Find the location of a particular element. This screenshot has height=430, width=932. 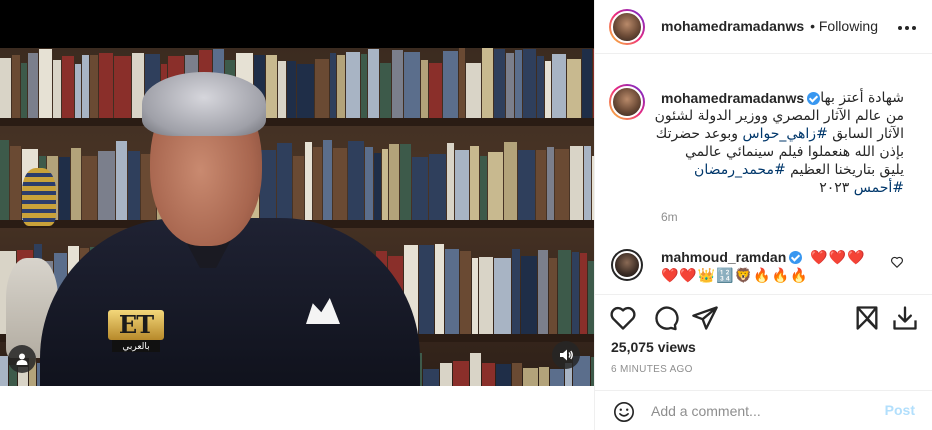

commenter-username: mahmoud_ramdan is located at coordinates (723, 257).